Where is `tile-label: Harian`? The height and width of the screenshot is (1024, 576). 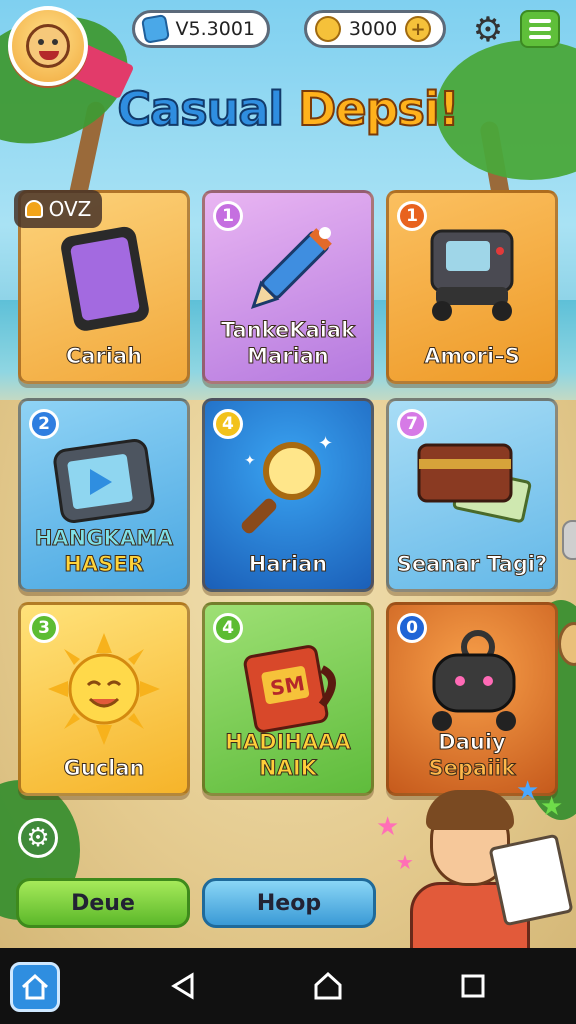 tile-label: Harian is located at coordinates (288, 564).